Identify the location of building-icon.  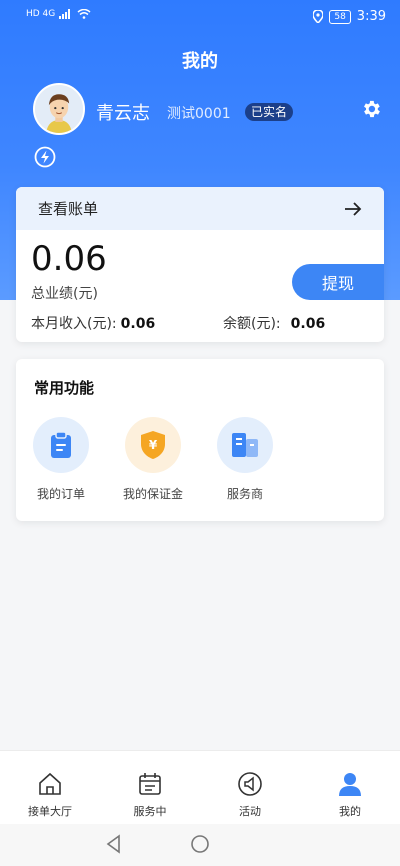
(245, 445).